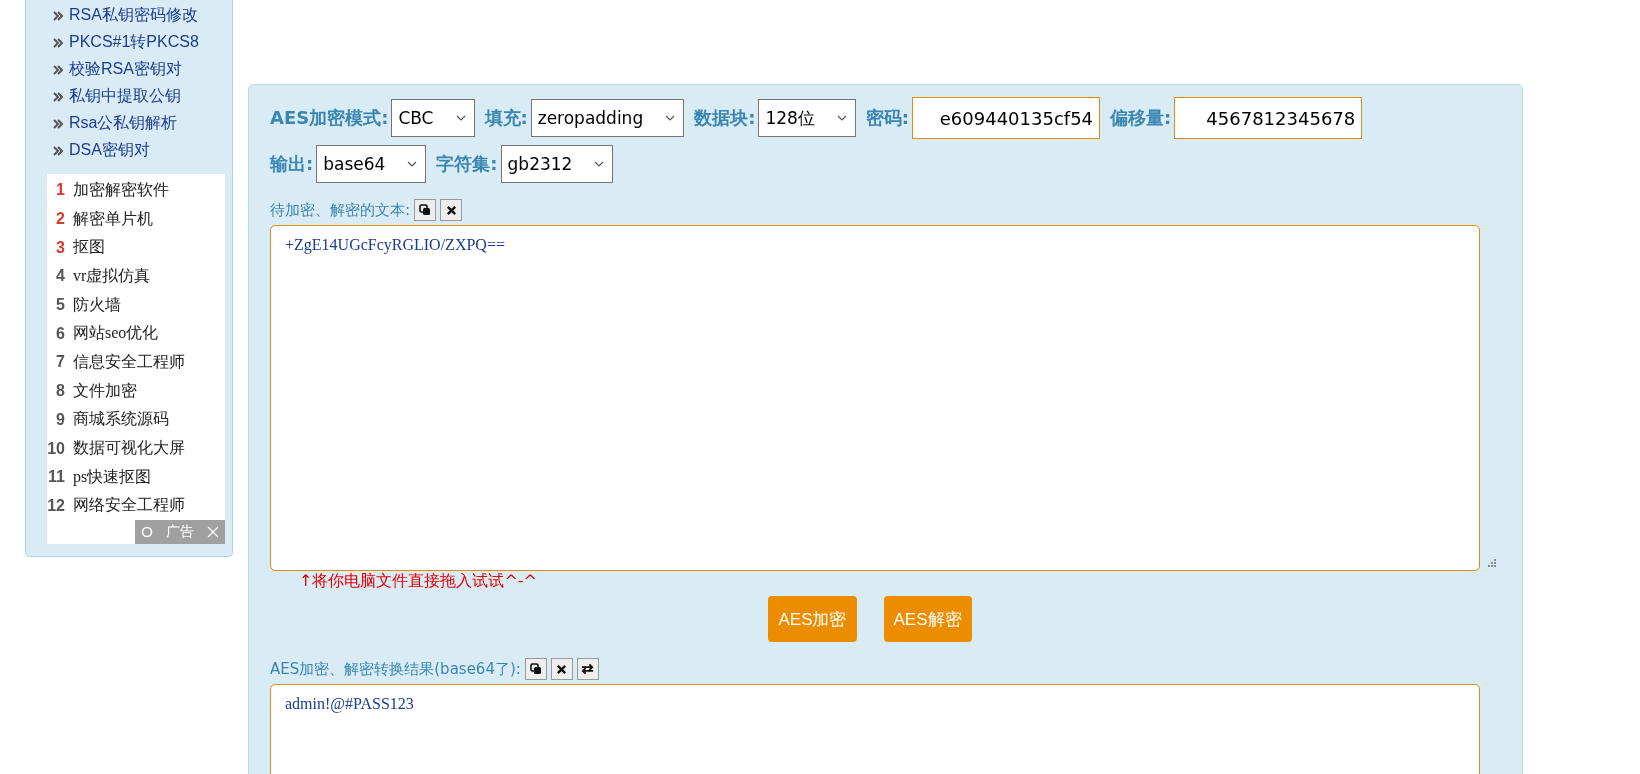  Describe the element at coordinates (97, 305) in the screenshot. I see `ranking-link: 防火墙` at that location.